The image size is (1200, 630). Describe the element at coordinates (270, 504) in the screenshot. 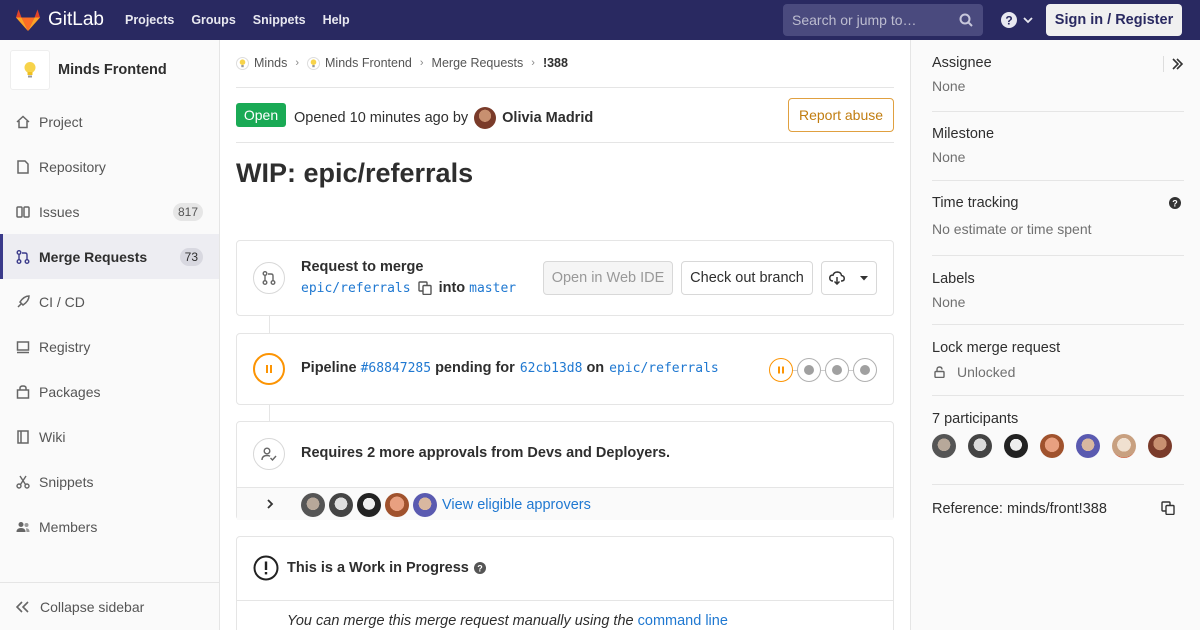

I see `chevron-right-icon` at that location.